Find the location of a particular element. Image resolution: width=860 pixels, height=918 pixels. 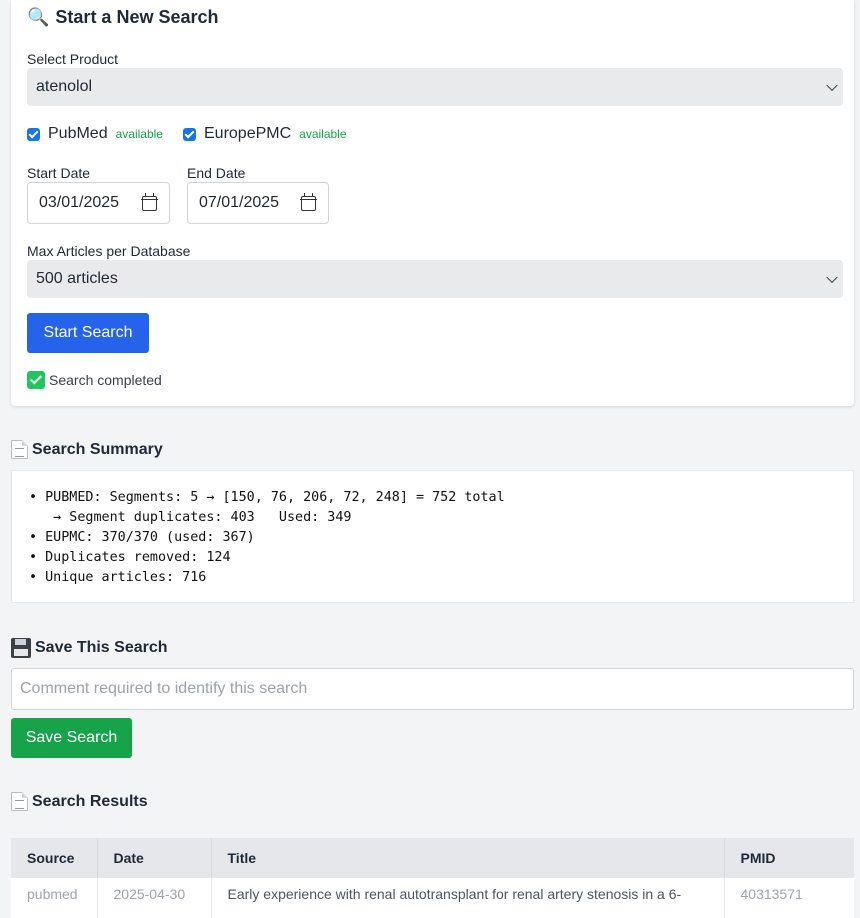

row-pmid: 40313571 is located at coordinates (789, 898).